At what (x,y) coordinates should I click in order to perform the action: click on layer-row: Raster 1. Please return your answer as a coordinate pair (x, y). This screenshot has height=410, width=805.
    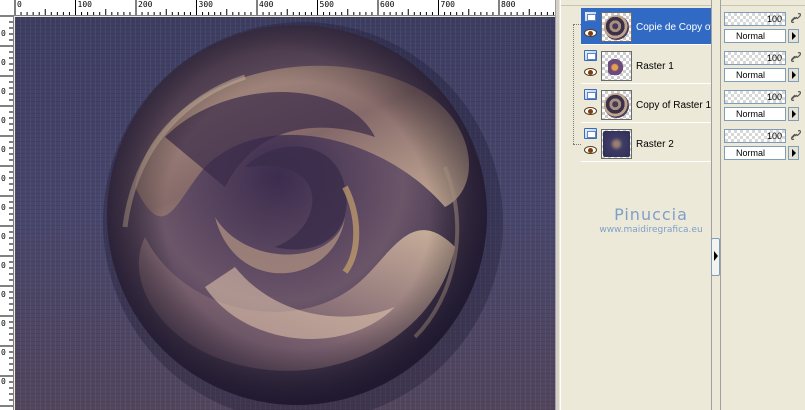
    Looking at the image, I should click on (646, 65).